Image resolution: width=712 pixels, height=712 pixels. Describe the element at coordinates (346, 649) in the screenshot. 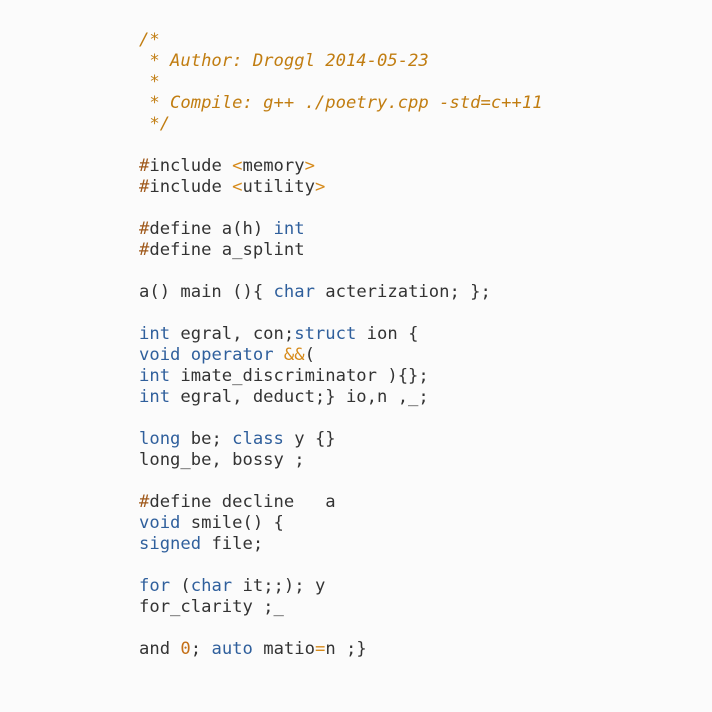

I see `code-token: n ;}` at that location.